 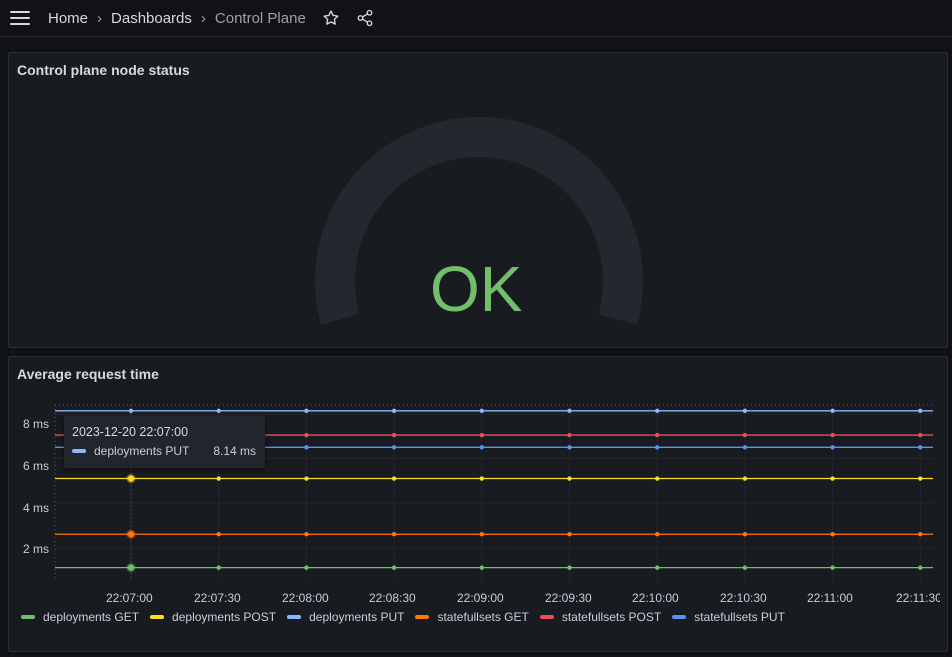 What do you see at coordinates (830, 598) in the screenshot?
I see `x-tick-label: 22:11:00` at bounding box center [830, 598].